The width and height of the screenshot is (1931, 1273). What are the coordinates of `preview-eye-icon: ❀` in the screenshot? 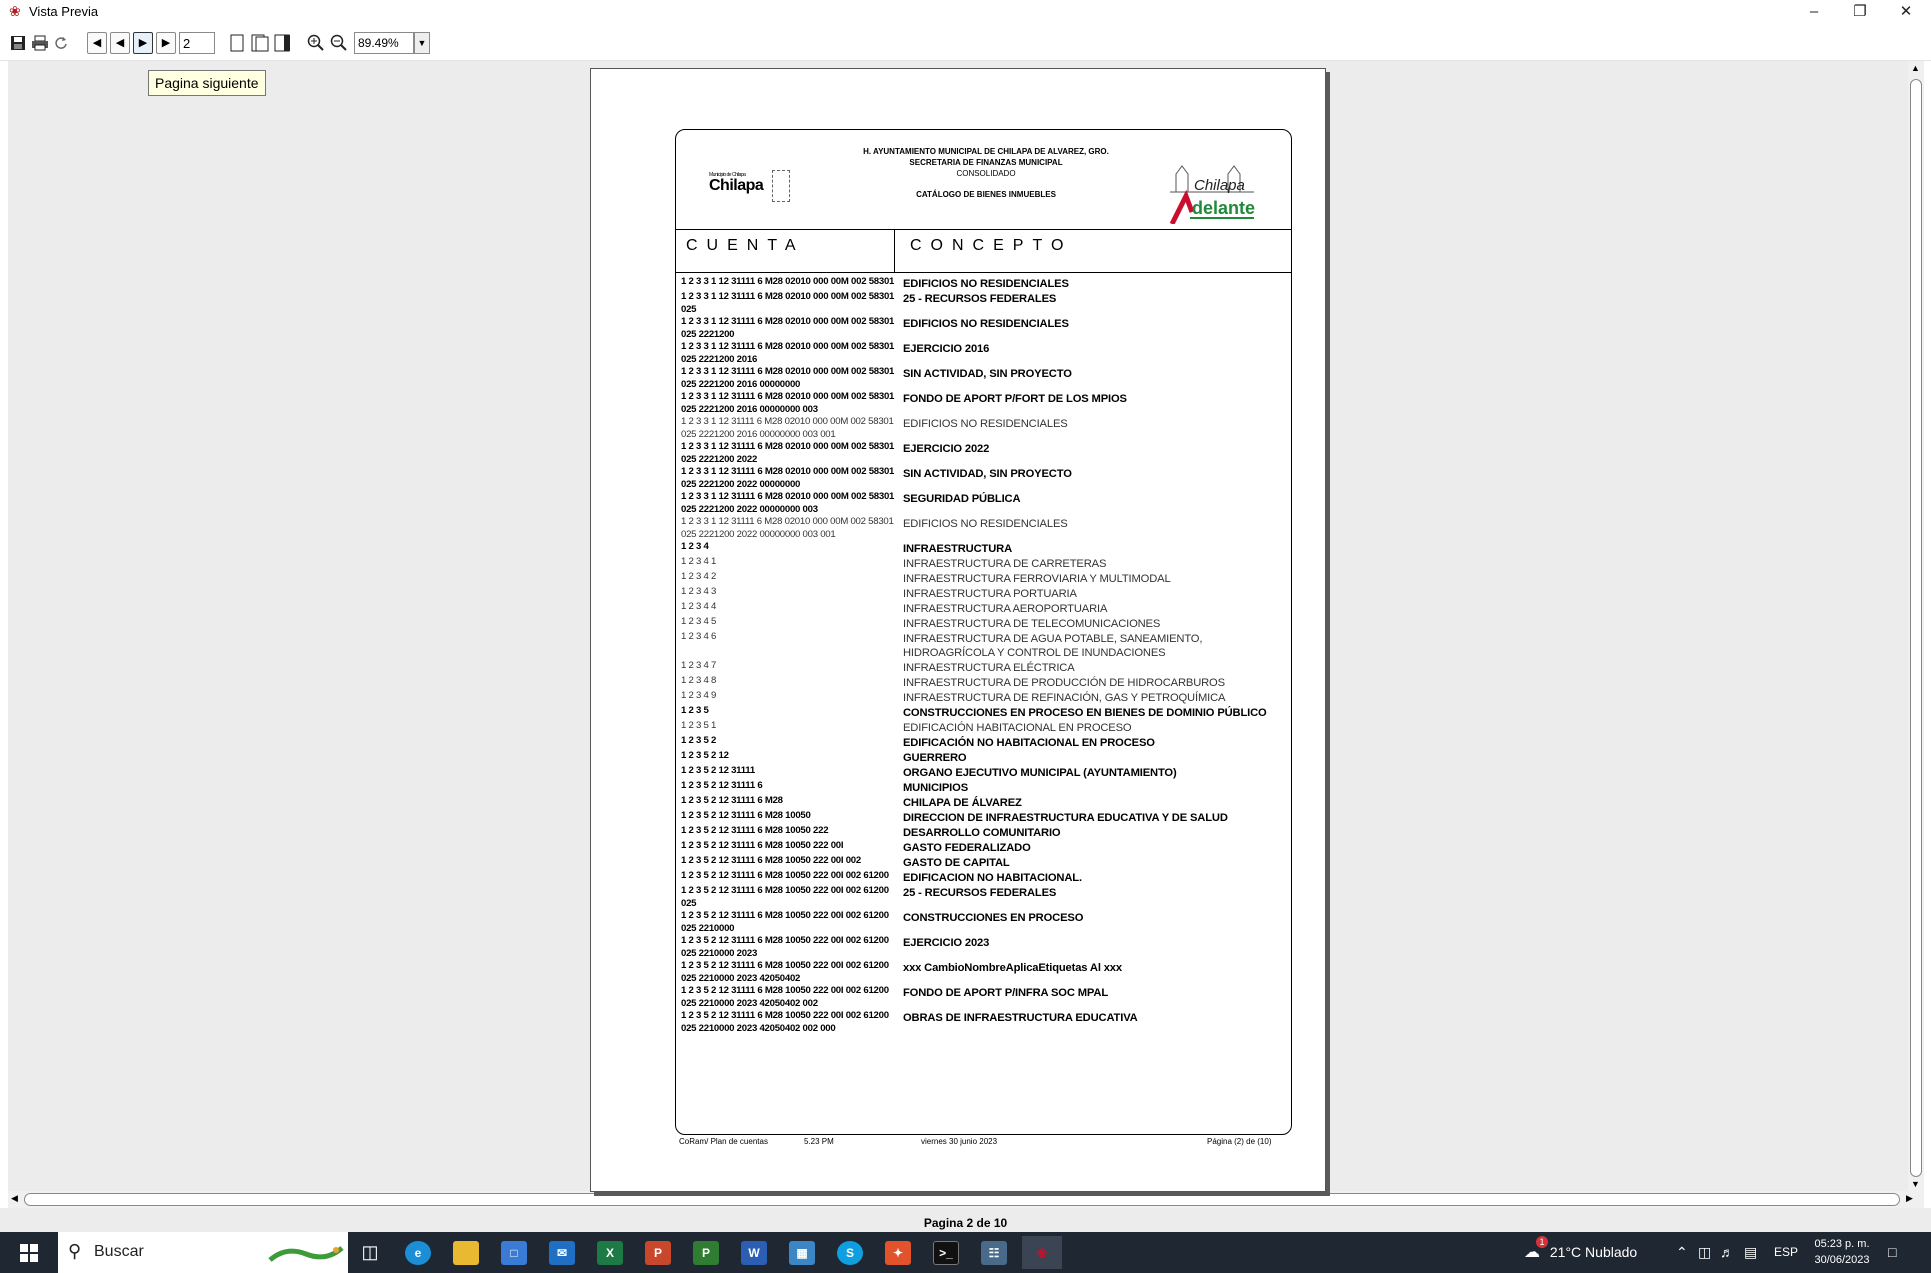 It's located at (1042, 1252).